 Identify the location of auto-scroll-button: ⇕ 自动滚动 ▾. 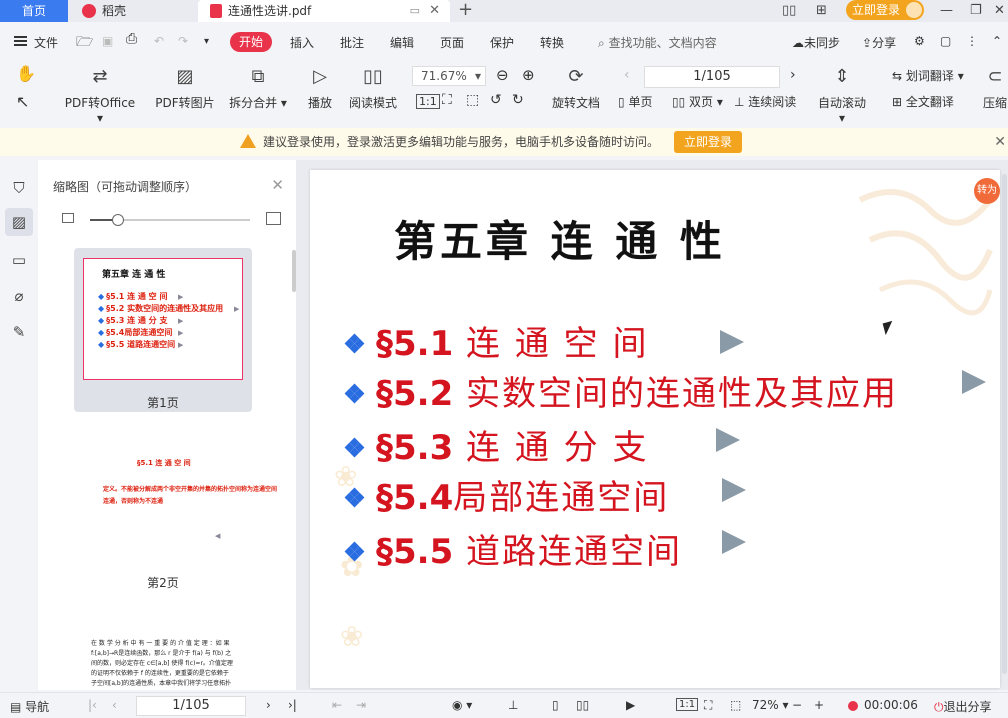
(842, 94).